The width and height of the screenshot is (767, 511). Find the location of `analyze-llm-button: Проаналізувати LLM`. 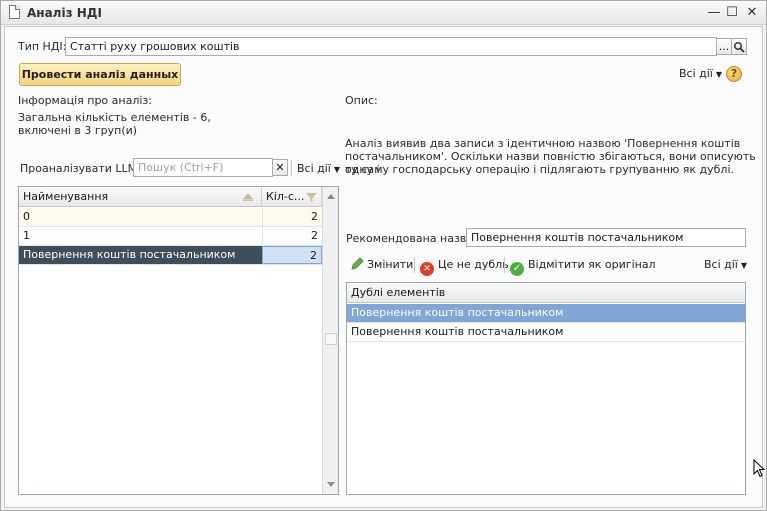

analyze-llm-button: Проаналізувати LLM is located at coordinates (78, 168).